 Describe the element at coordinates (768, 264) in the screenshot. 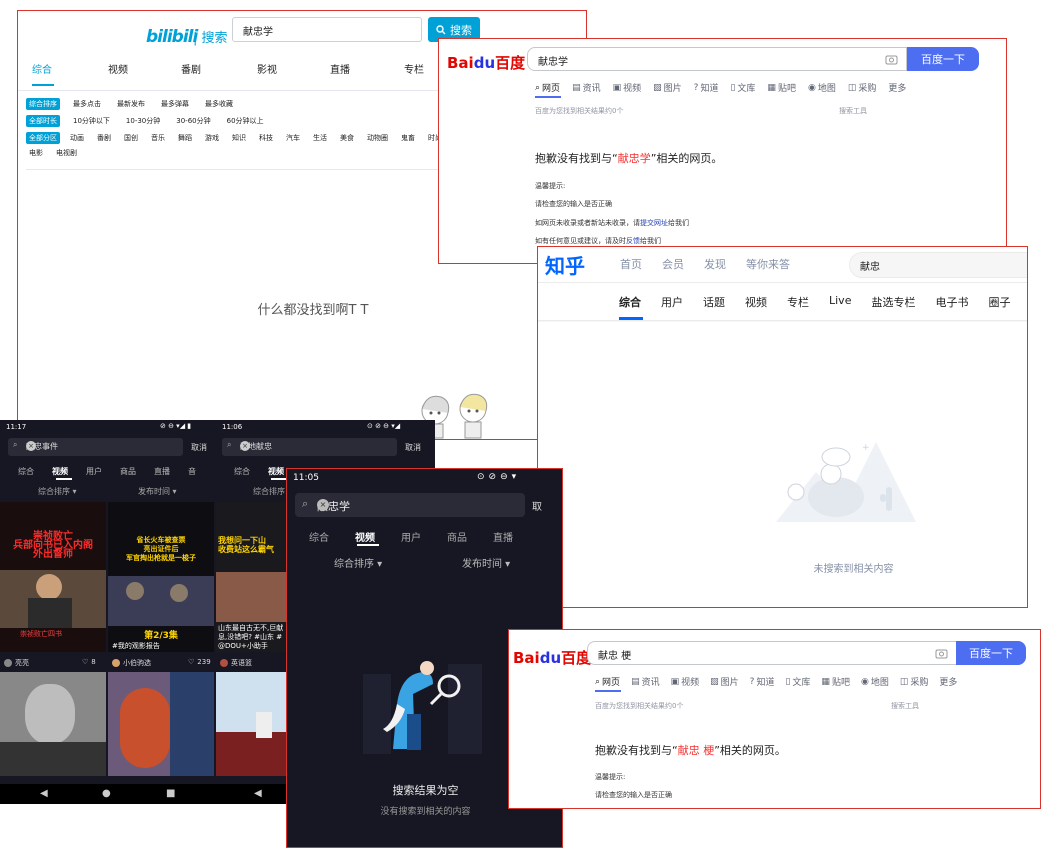

I see `nav-waiting: 等你来答` at that location.